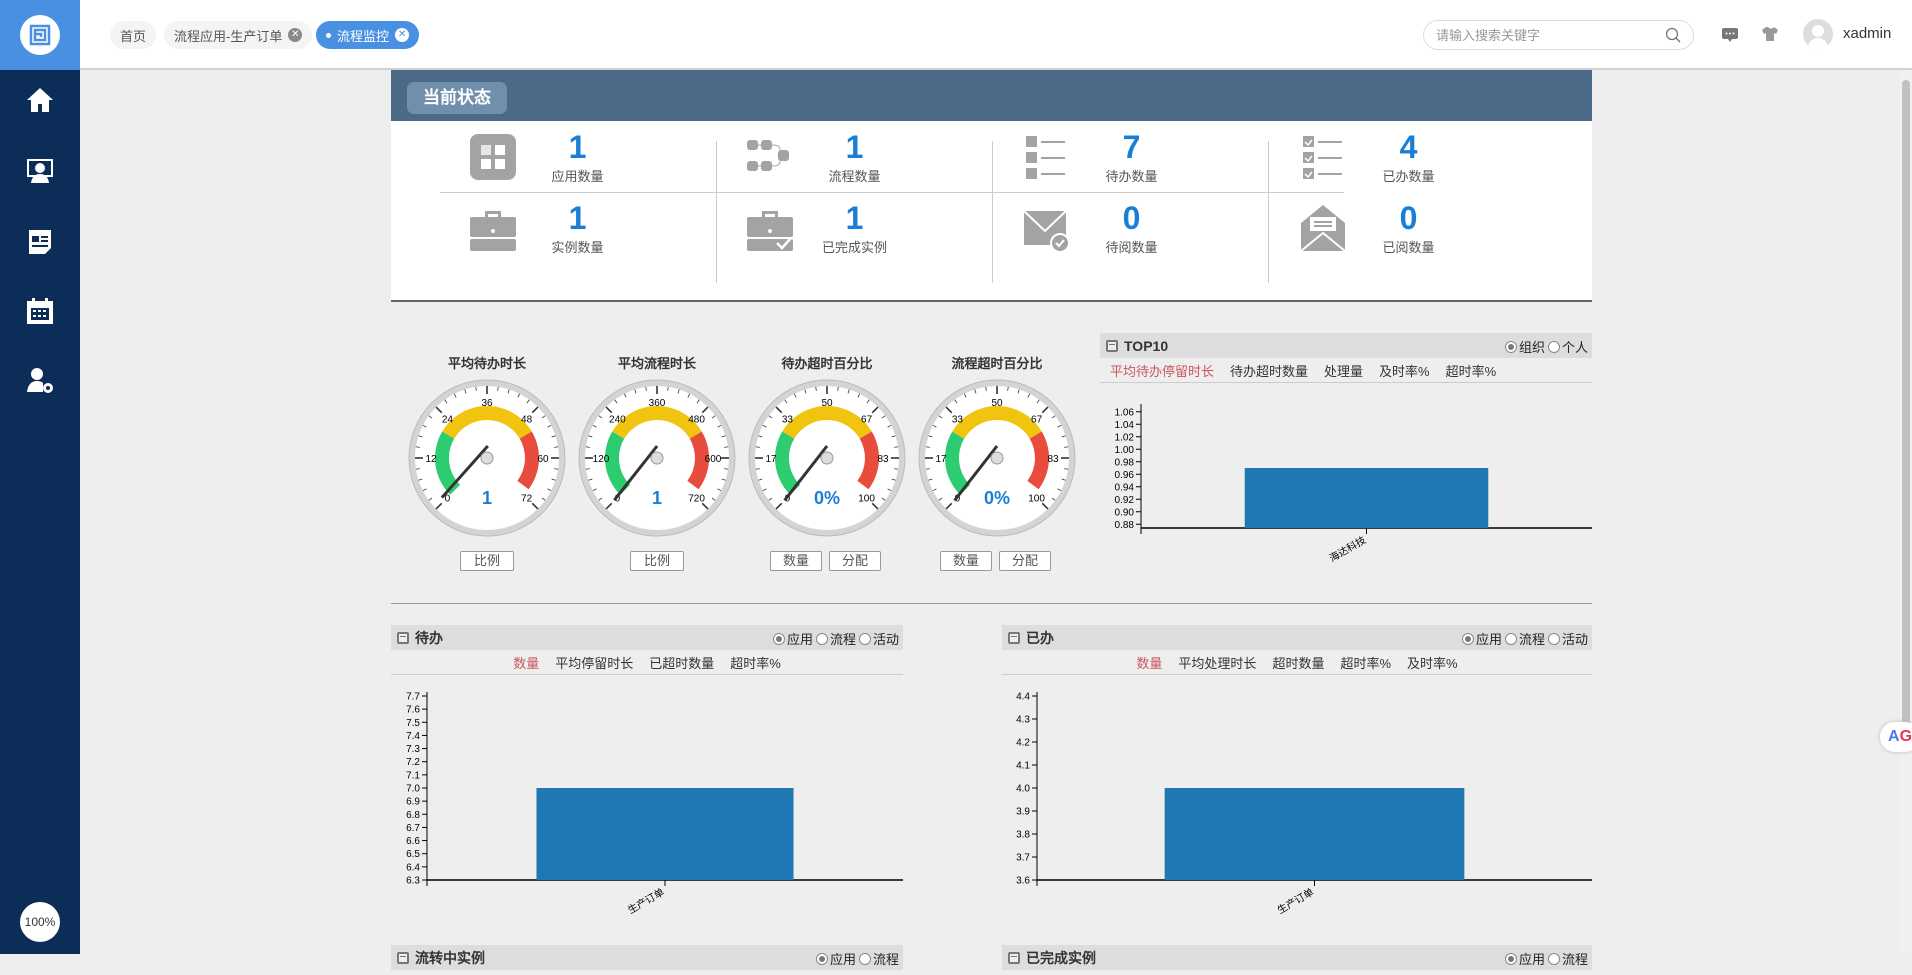 This screenshot has height=975, width=1912. I want to click on search-icon, so click(1673, 35).